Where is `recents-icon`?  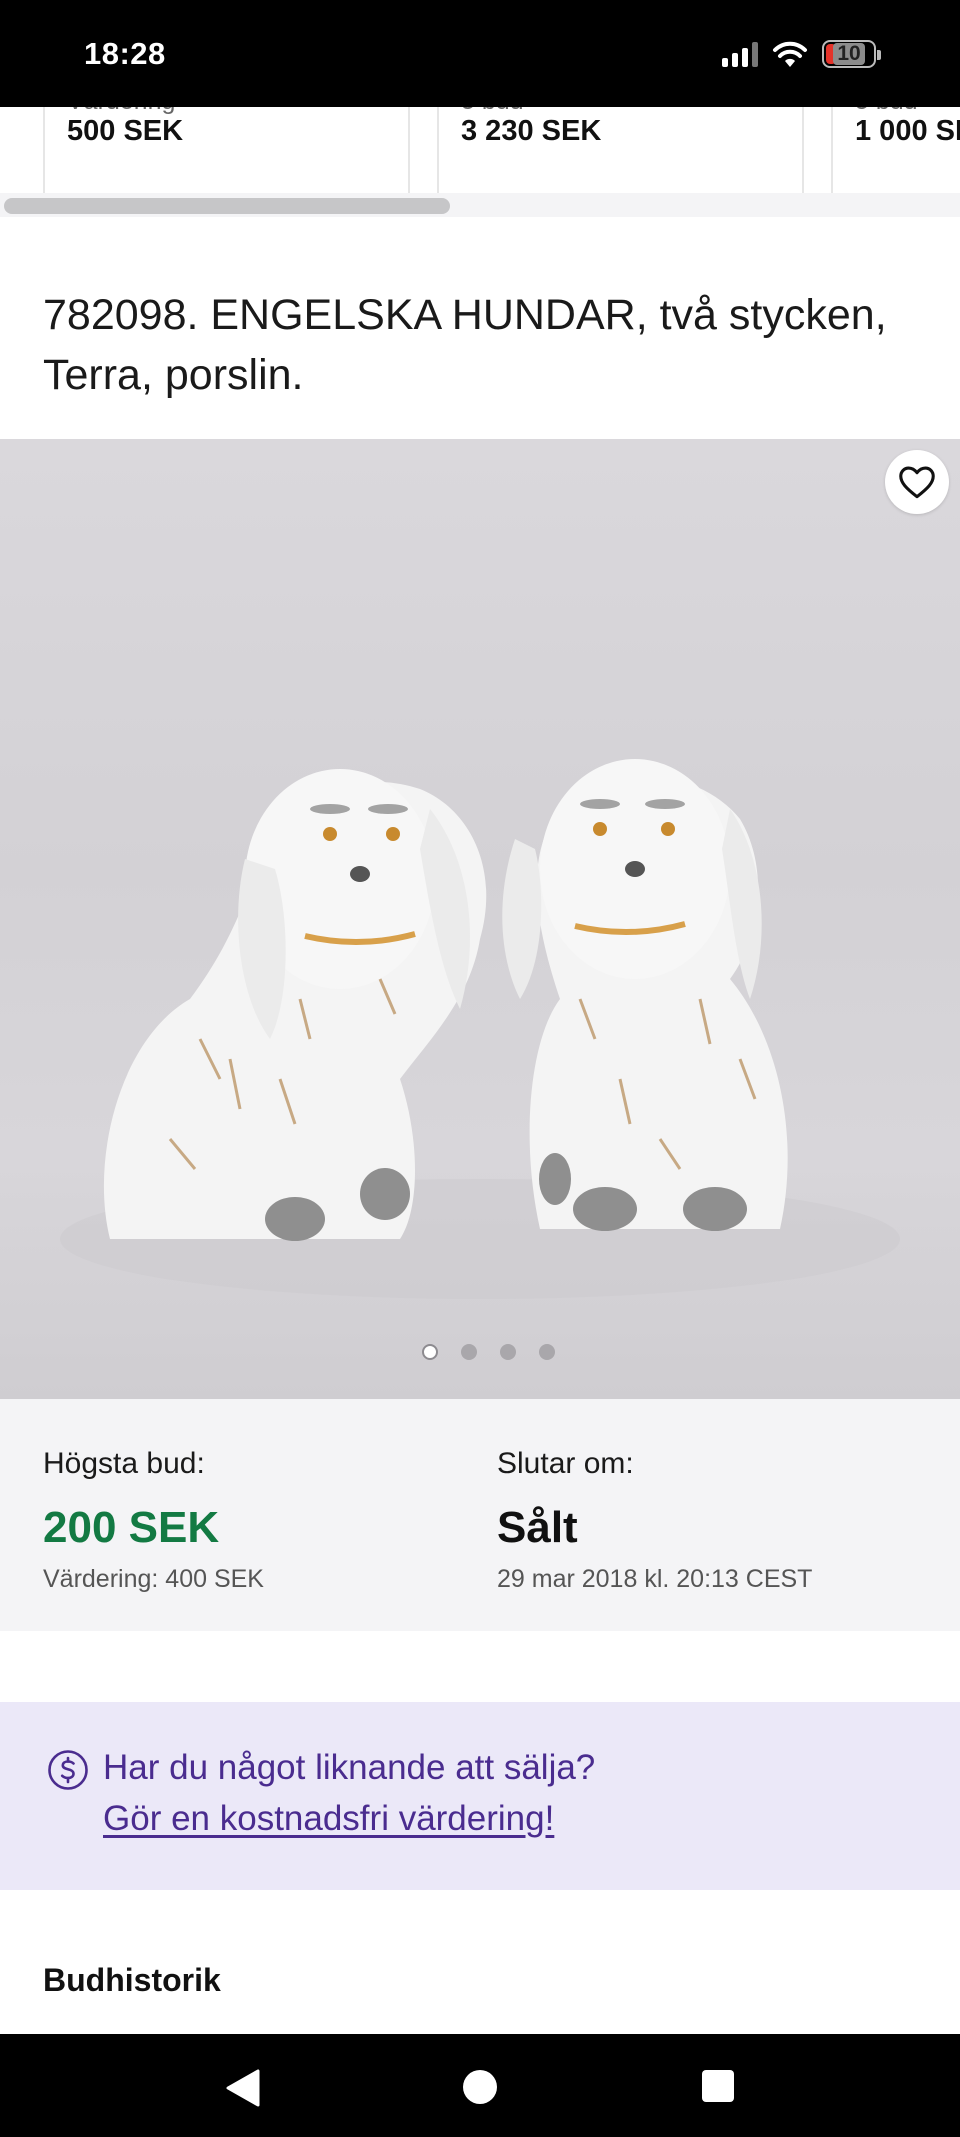 recents-icon is located at coordinates (718, 2086).